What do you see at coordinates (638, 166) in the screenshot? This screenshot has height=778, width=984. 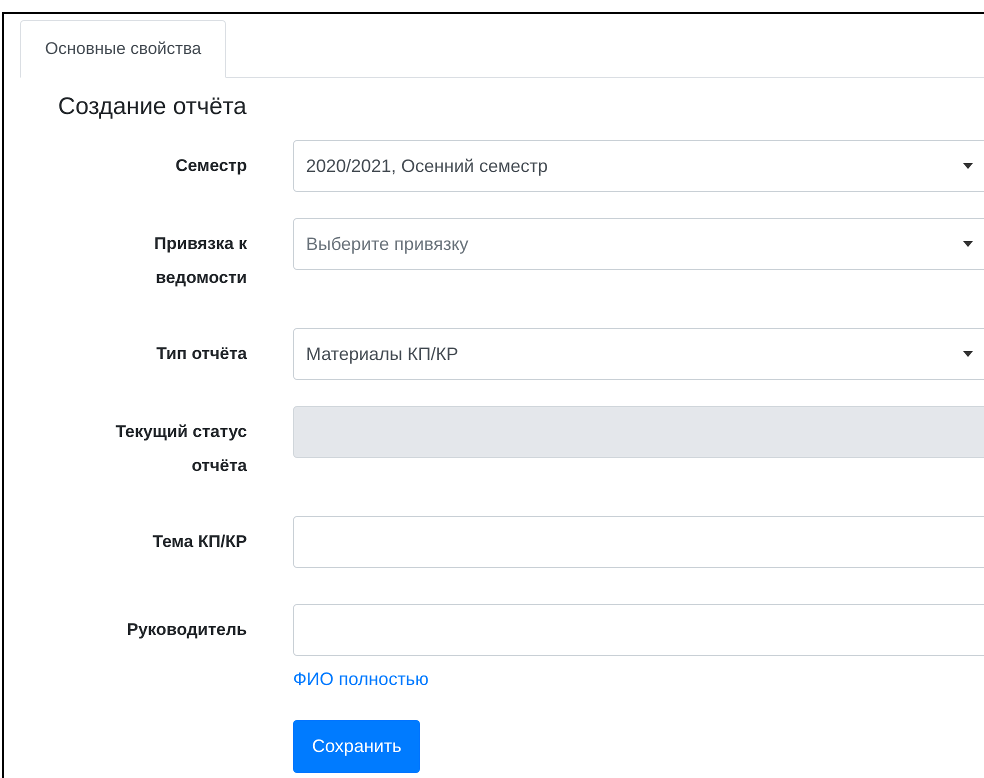 I see `select-field: 2020/2021, Осенний семестр` at bounding box center [638, 166].